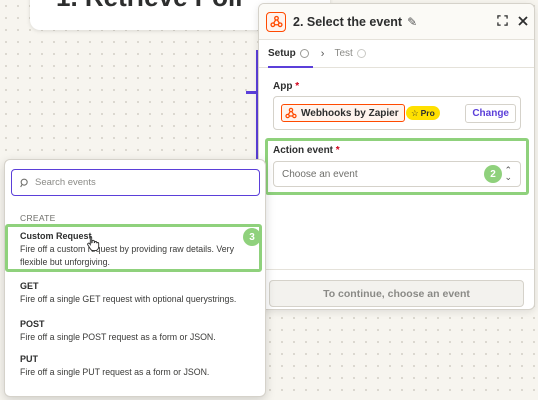 Image resolution: width=538 pixels, height=400 pixels. What do you see at coordinates (502, 21) in the screenshot?
I see `expand-icon` at bounding box center [502, 21].